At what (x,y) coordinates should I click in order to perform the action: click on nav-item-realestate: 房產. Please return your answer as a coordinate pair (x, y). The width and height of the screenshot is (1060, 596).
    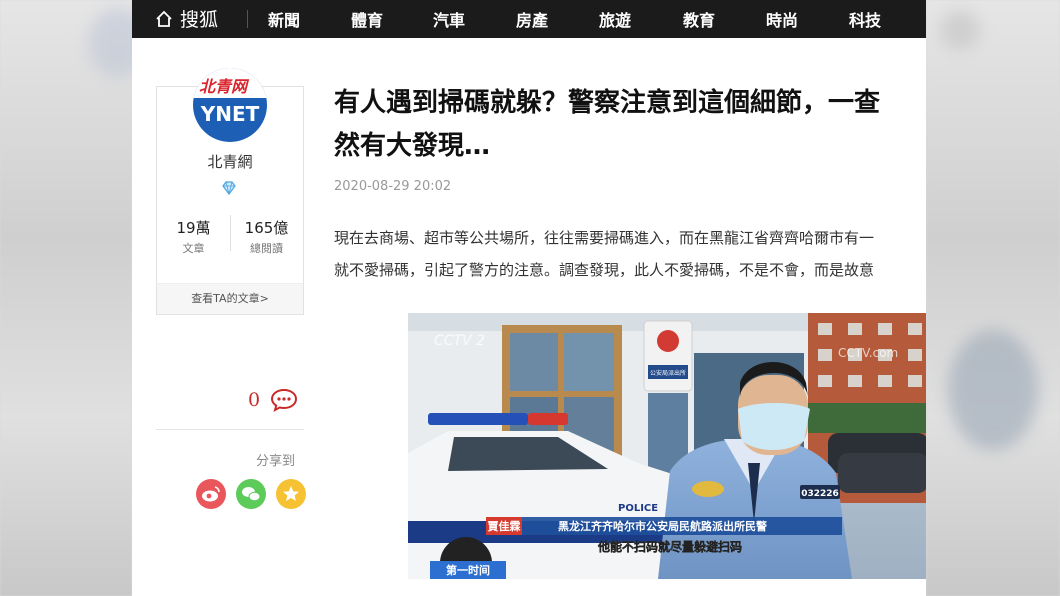
    Looking at the image, I should click on (532, 19).